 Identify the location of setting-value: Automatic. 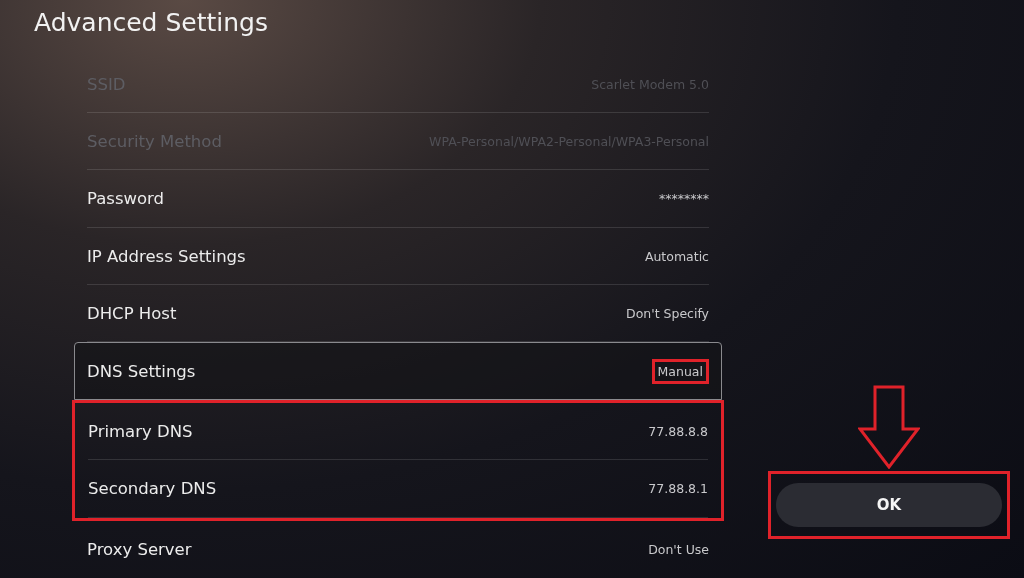
(676, 256).